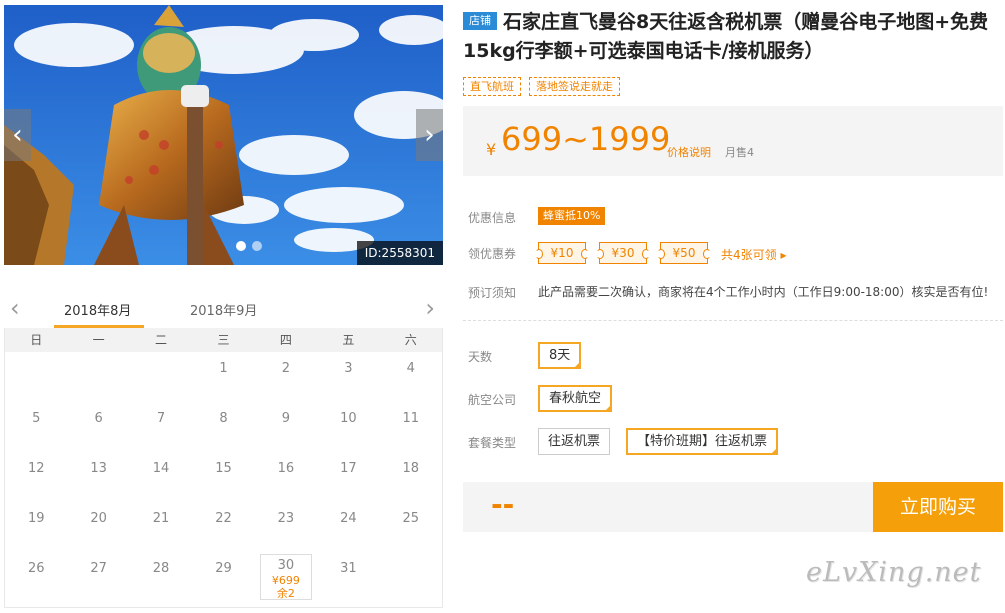 The image size is (1005, 613). I want to click on calendar-day: 21, so click(161, 527).